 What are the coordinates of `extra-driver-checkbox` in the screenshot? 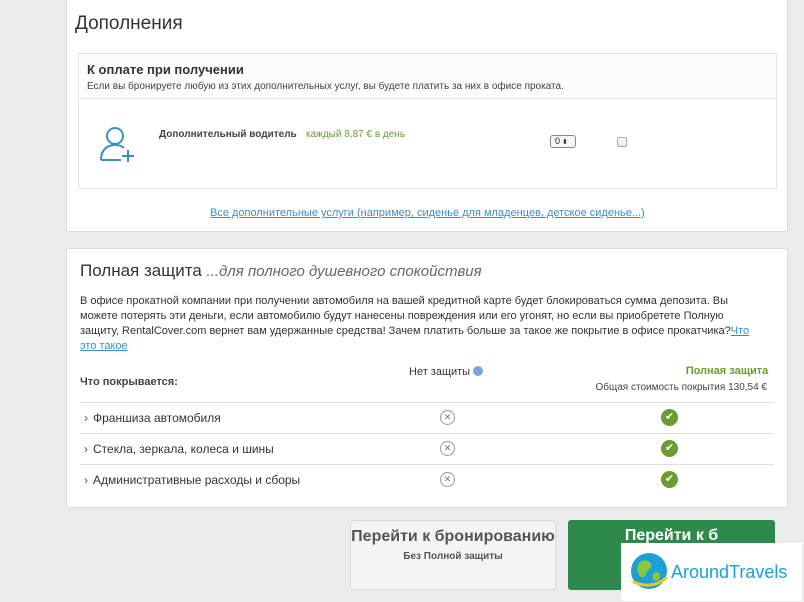 It's located at (622, 142).